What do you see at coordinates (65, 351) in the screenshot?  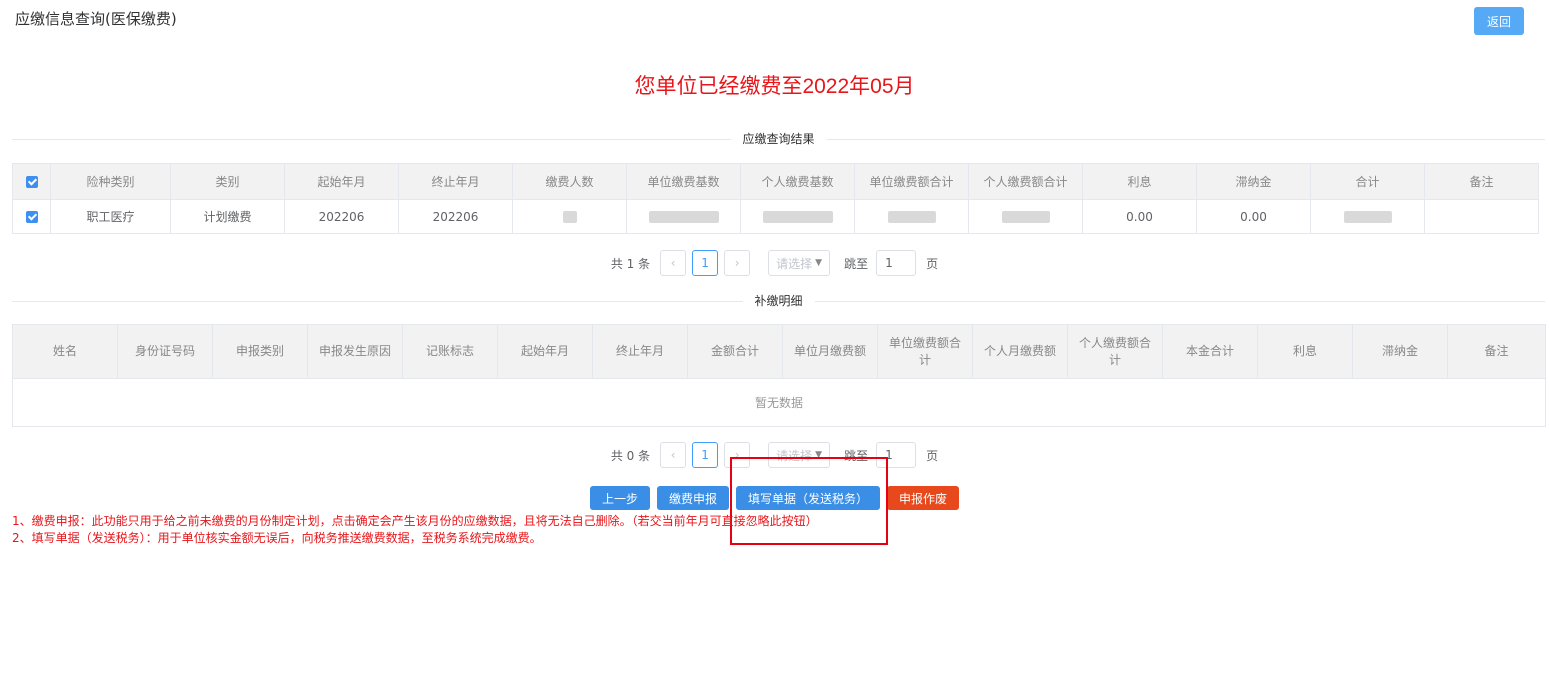 I see `column-header: 姓名` at bounding box center [65, 351].